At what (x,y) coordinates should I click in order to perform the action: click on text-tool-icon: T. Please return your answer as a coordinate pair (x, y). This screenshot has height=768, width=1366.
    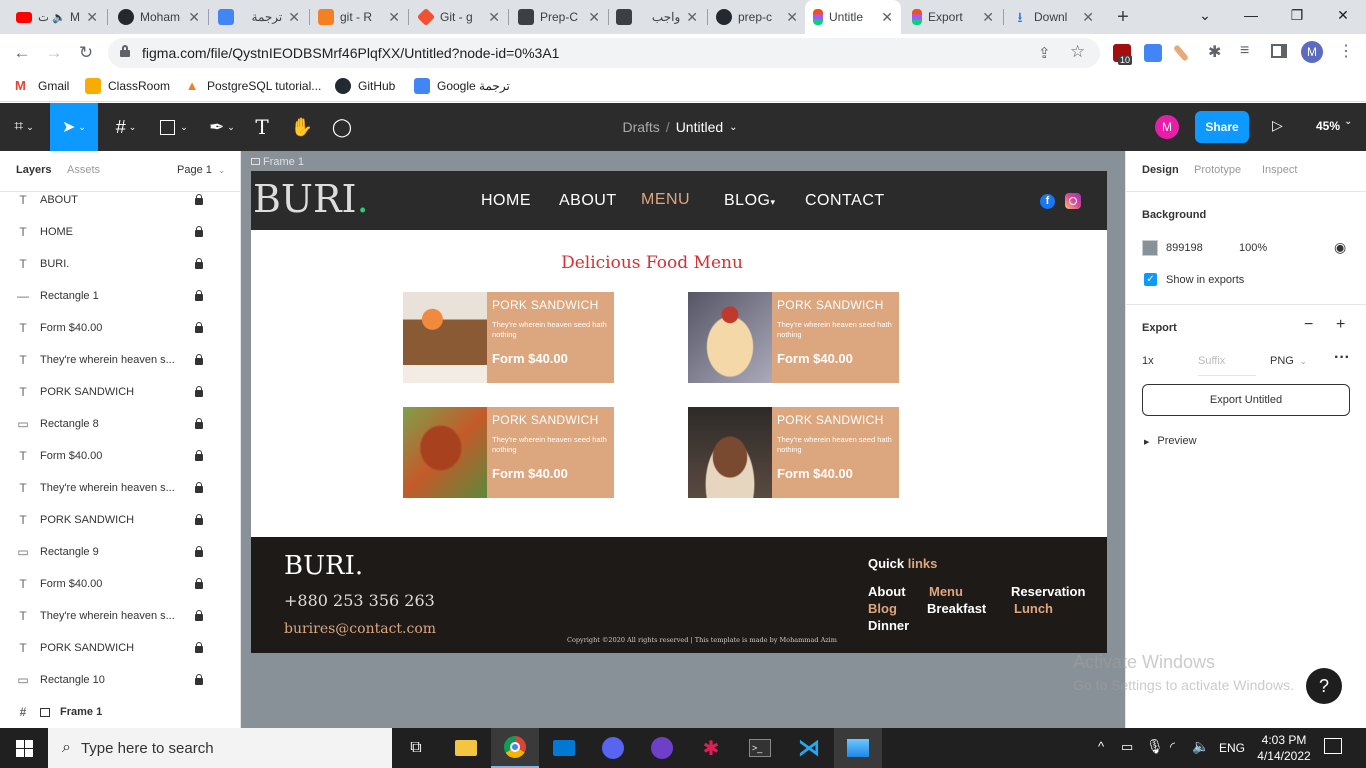
    Looking at the image, I should click on (262, 127).